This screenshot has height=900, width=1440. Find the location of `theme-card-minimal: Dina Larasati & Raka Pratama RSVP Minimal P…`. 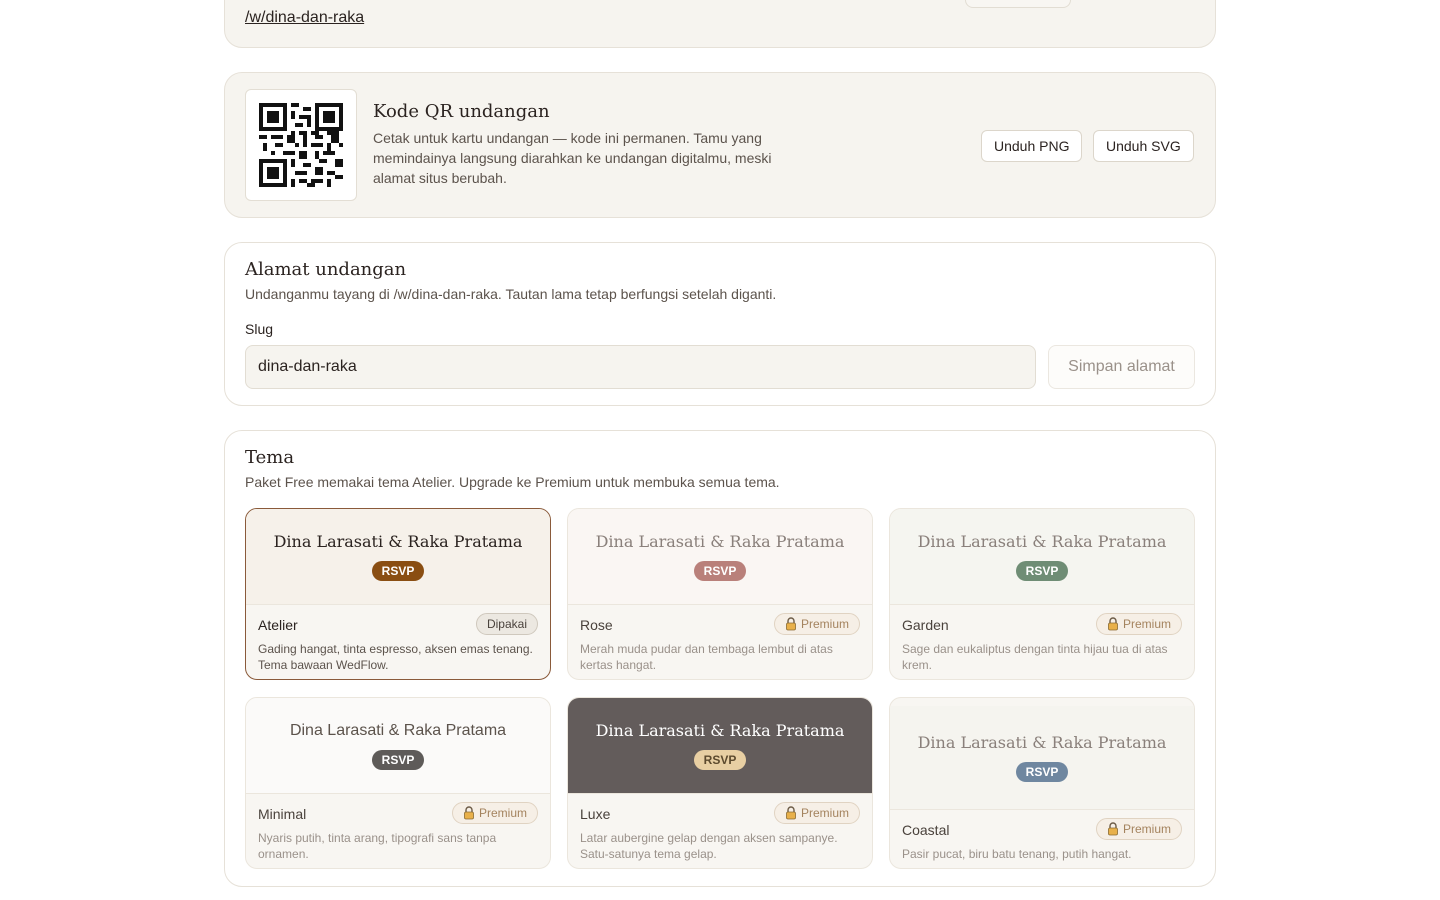

theme-card-minimal: Dina Larasati & Raka Pratama RSVP Minimal P… is located at coordinates (398, 783).